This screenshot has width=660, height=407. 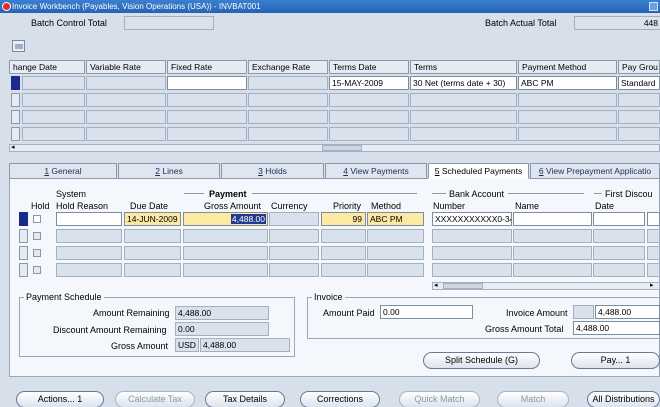 What do you see at coordinates (653, 6) in the screenshot?
I see `close-icon` at bounding box center [653, 6].